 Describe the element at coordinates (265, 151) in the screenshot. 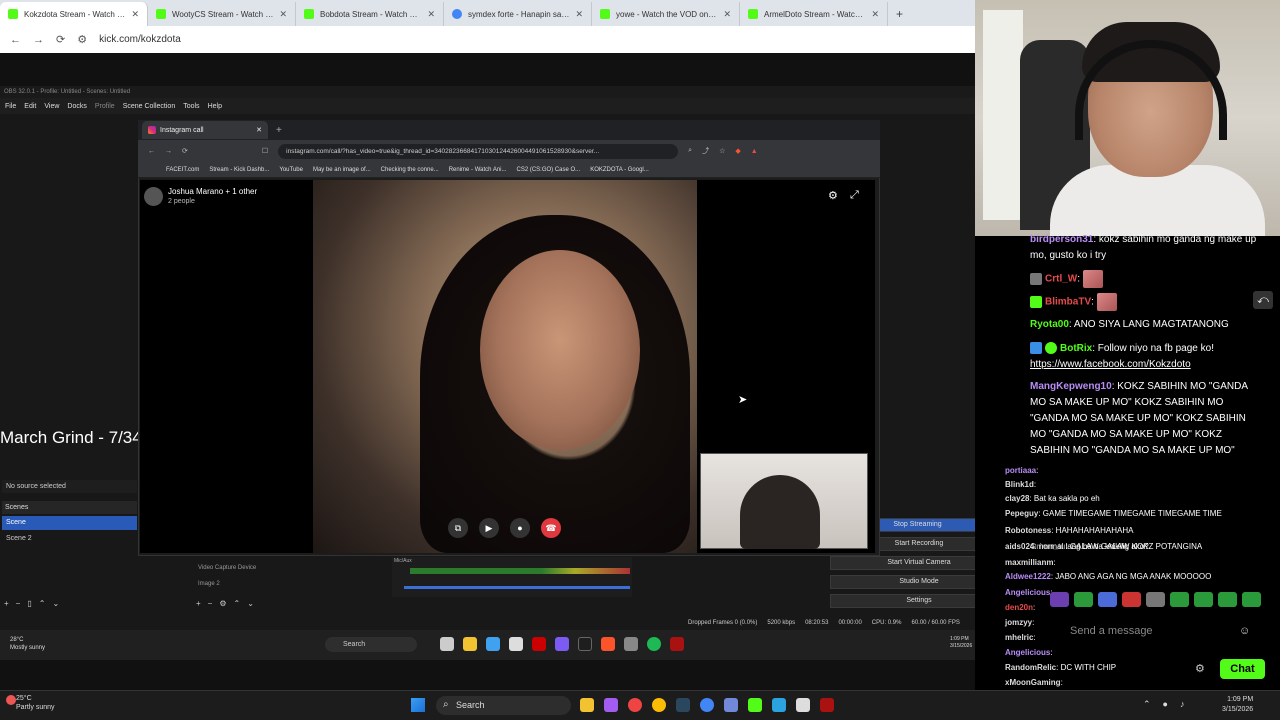

I see `bookmark-icon: ☐` at that location.